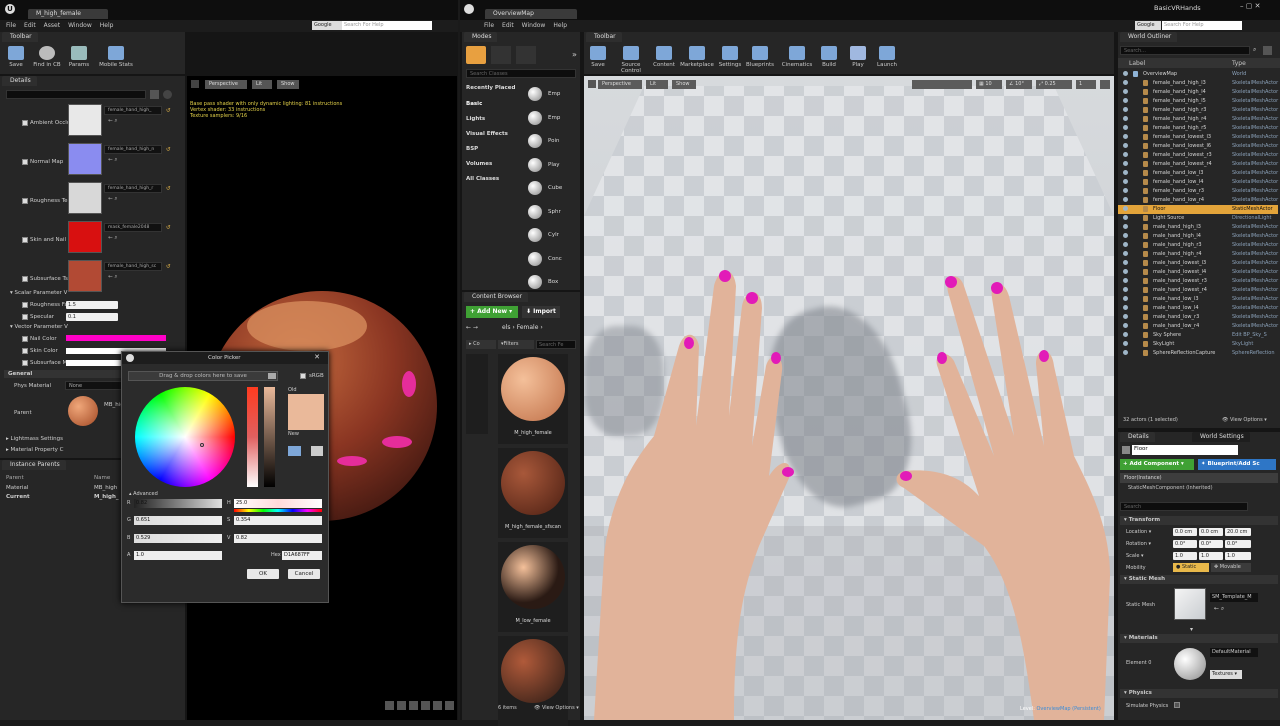 The image size is (1280, 726). Describe the element at coordinates (1137, 63) in the screenshot. I see `column-label: Label` at that location.